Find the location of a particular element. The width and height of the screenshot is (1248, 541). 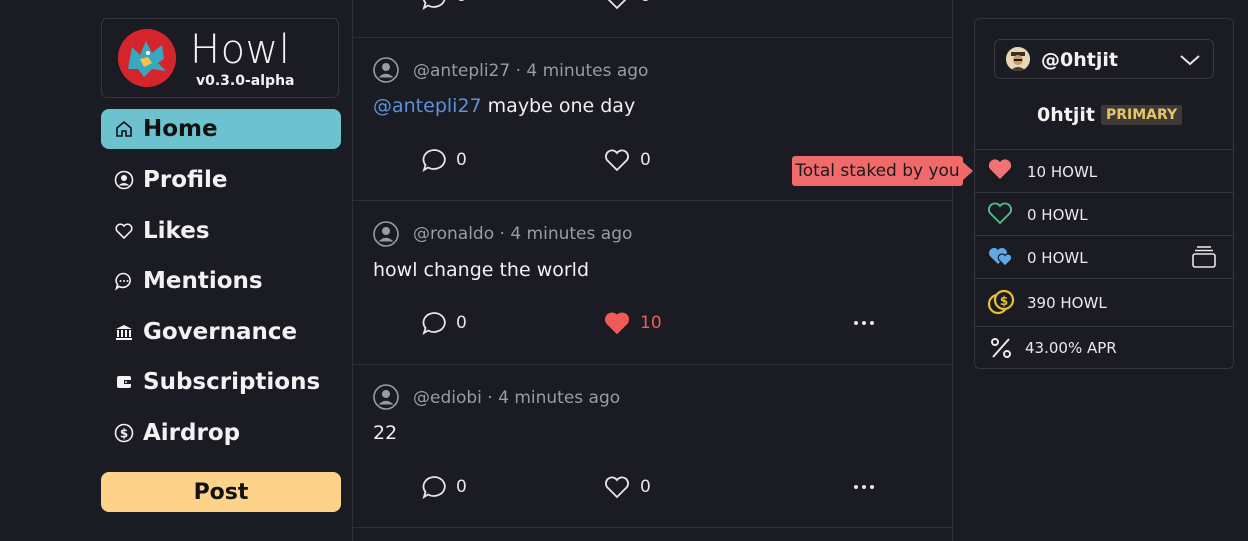

collect-button is located at coordinates (1204, 259).